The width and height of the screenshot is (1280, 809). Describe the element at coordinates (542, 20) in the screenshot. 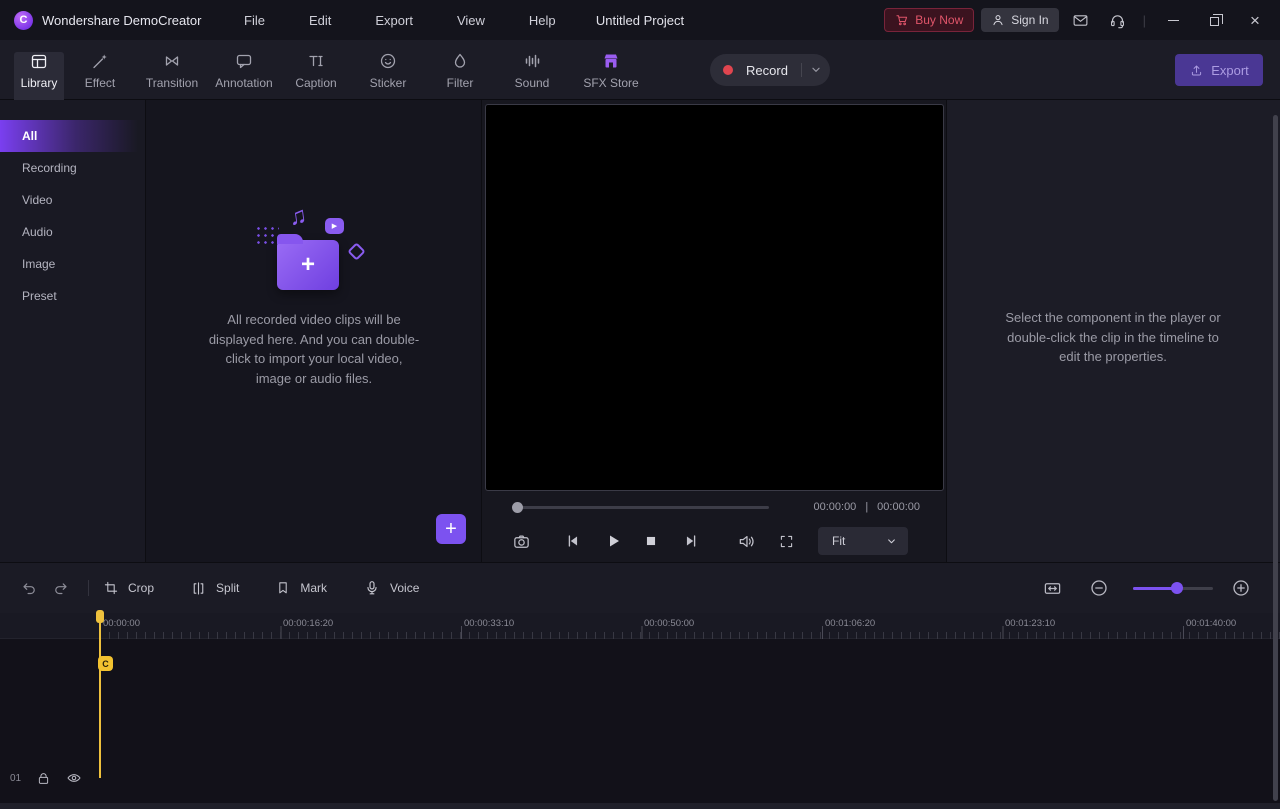

I see `menu-help: Help` at that location.